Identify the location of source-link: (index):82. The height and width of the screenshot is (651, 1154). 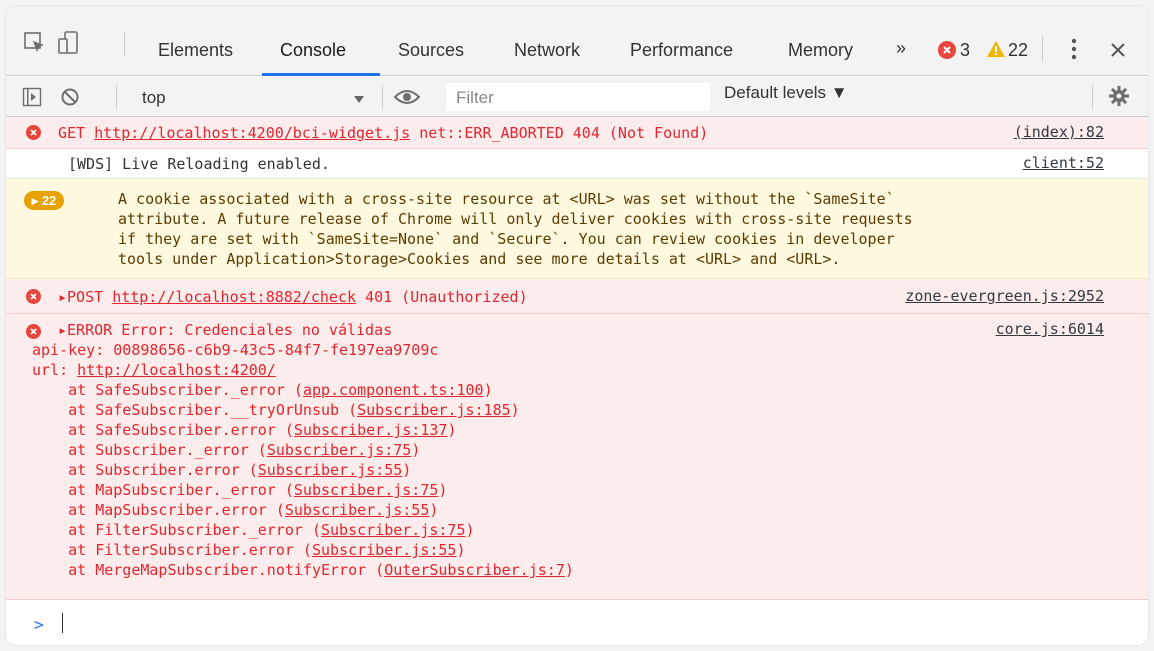
(1059, 132).